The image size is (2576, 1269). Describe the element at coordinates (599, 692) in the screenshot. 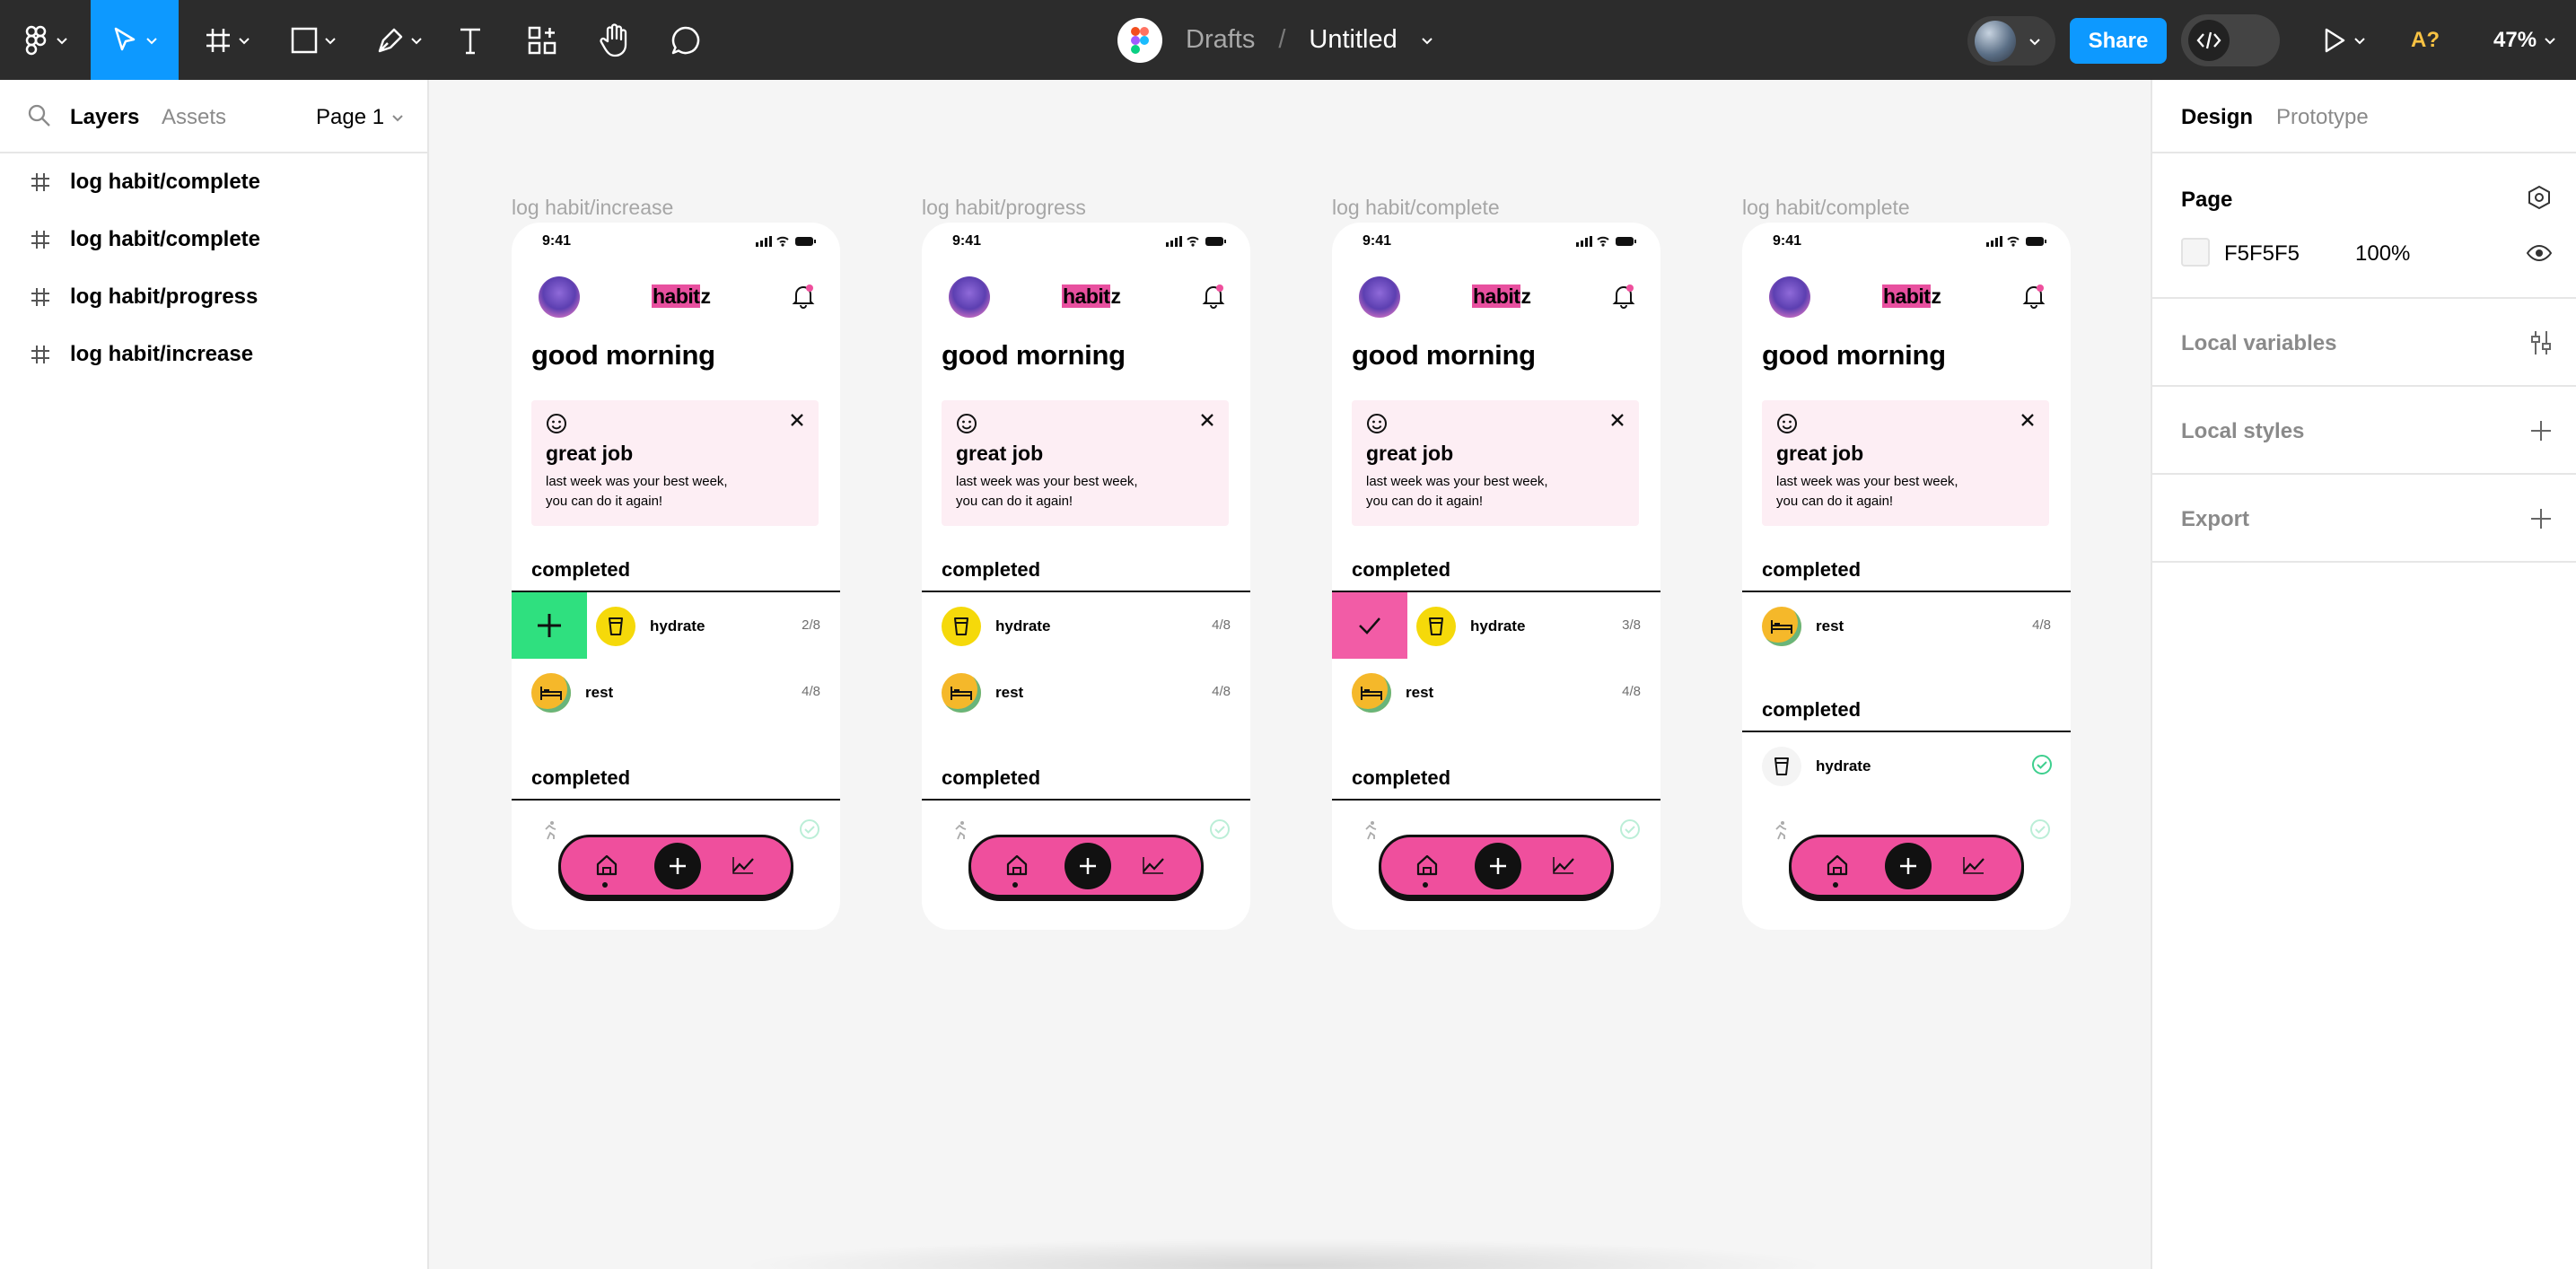

I see `habit-name: rest` at that location.